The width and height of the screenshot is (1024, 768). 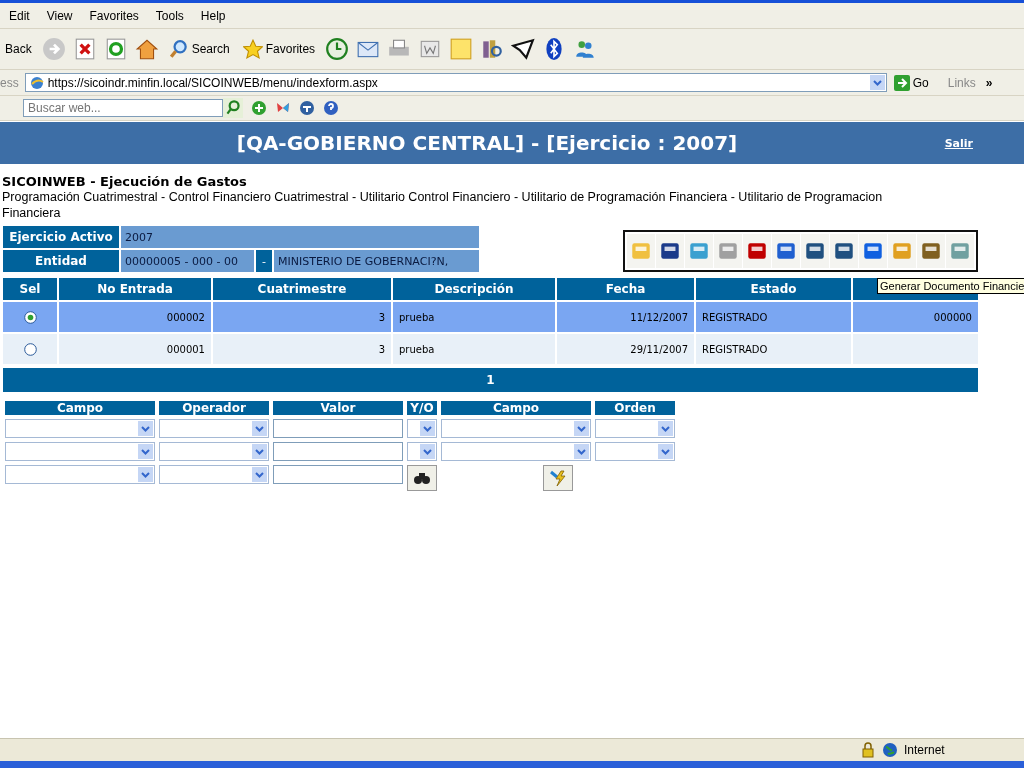 I want to click on home-icon, so click(x=146, y=49).